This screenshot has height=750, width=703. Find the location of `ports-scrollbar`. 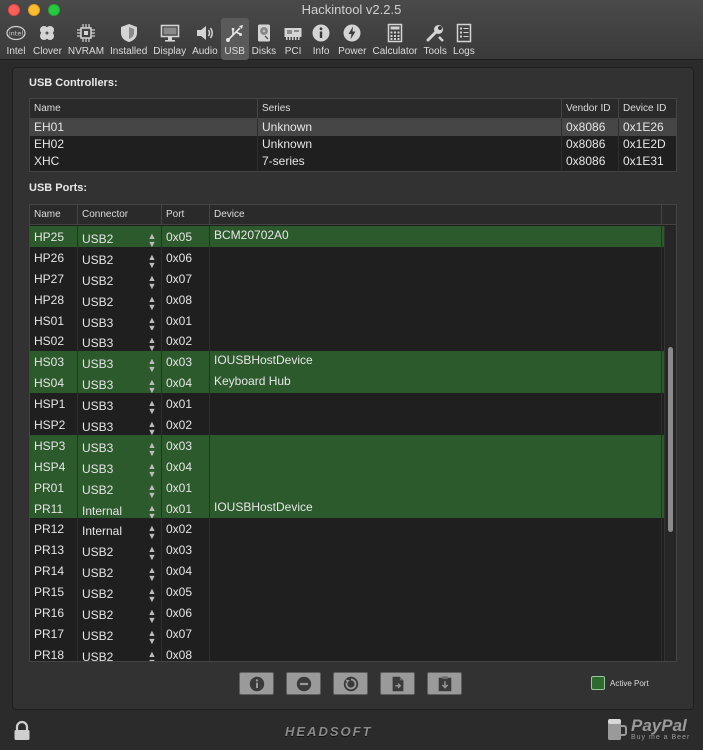

ports-scrollbar is located at coordinates (670, 443).